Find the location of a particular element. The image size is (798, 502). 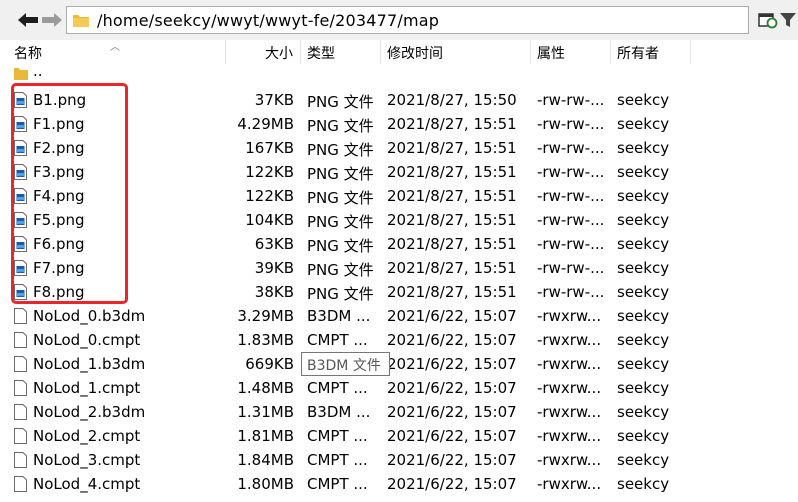

file-type-tooltip: B3DM 文件 is located at coordinates (345, 364).